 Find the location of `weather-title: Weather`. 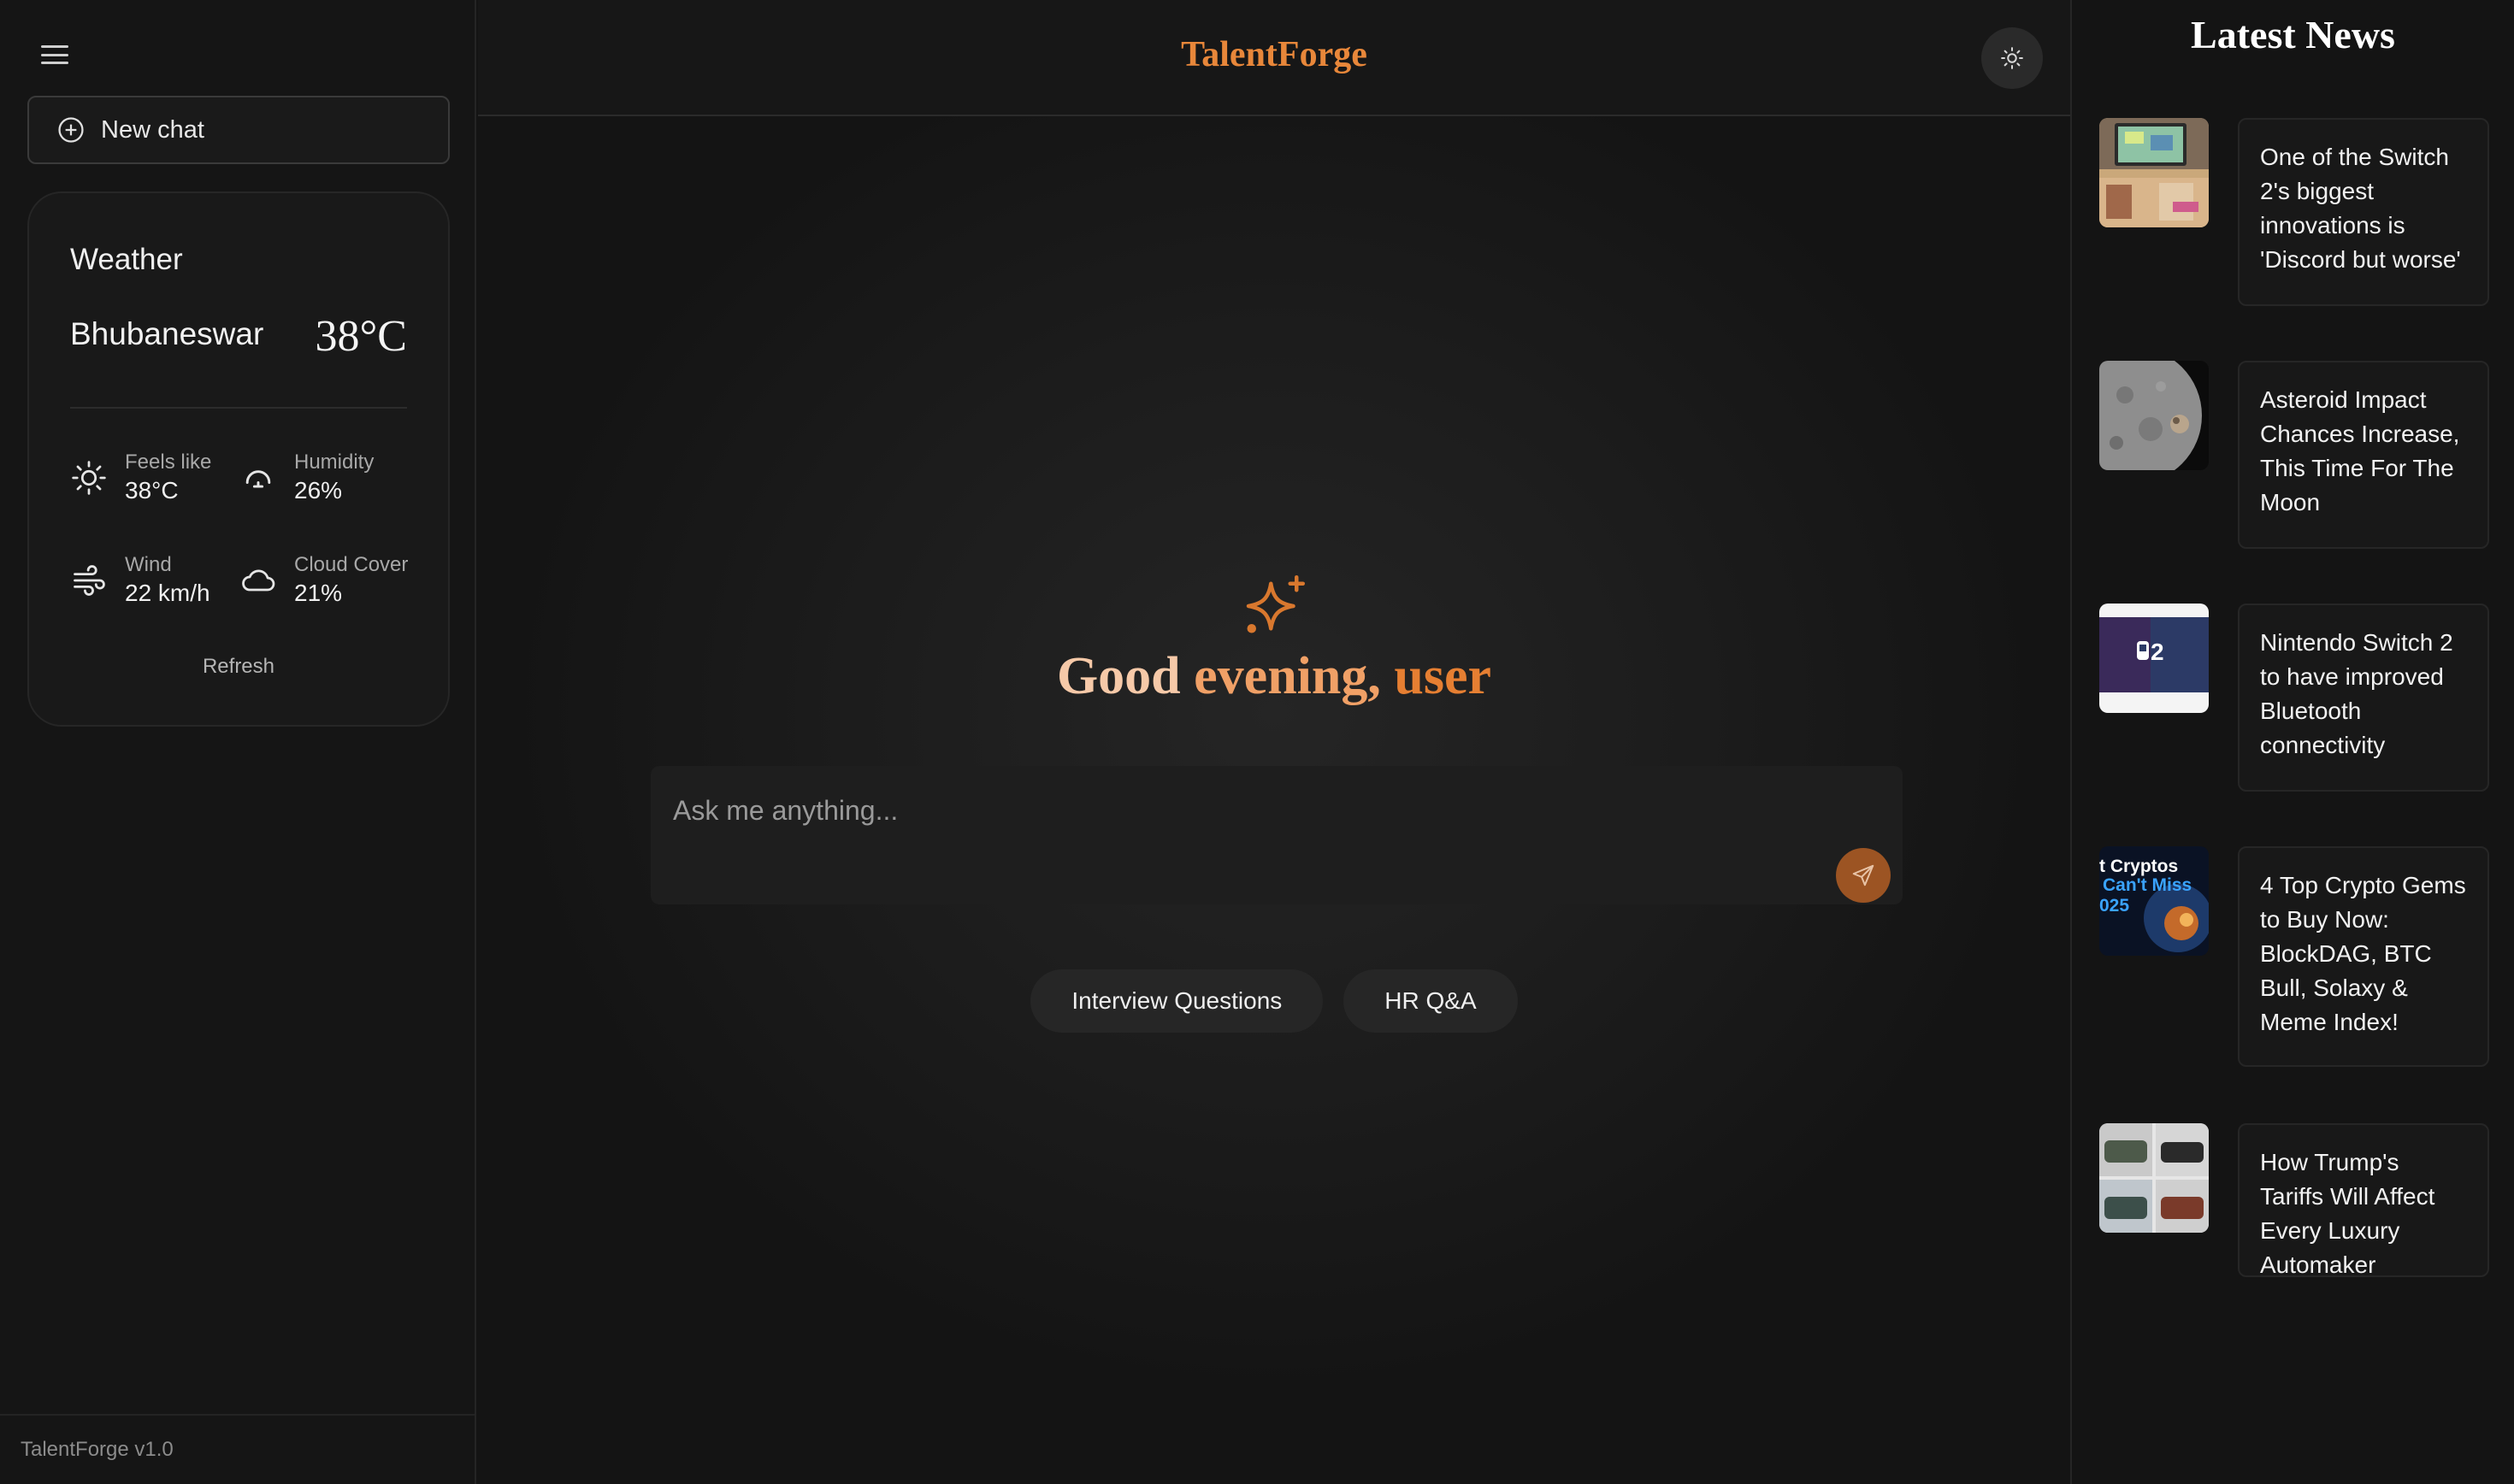

weather-title: Weather is located at coordinates (126, 259).